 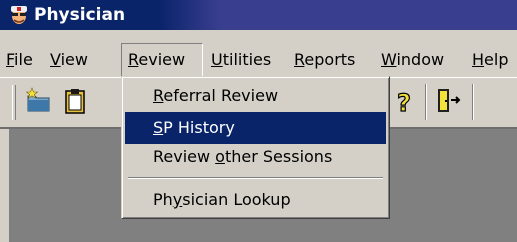 I want to click on toolbar-grip, so click(x=14, y=102).